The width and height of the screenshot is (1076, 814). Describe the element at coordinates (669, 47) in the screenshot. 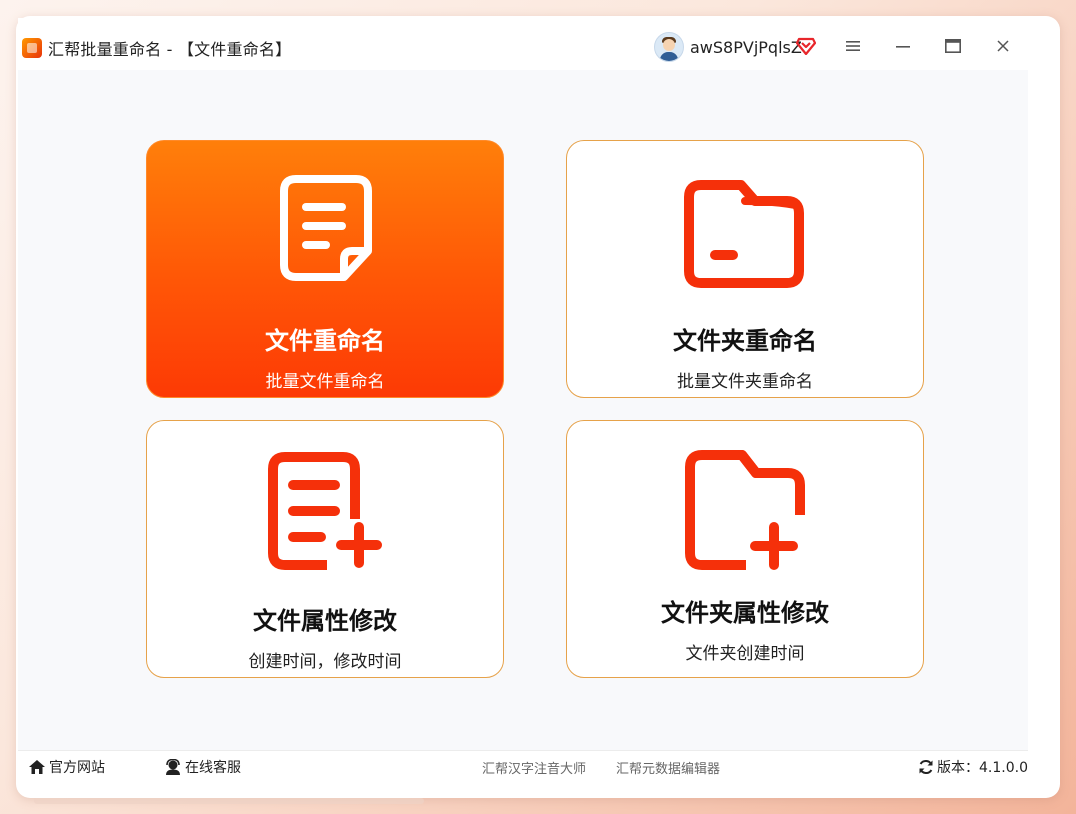

I see `user-avatar` at that location.